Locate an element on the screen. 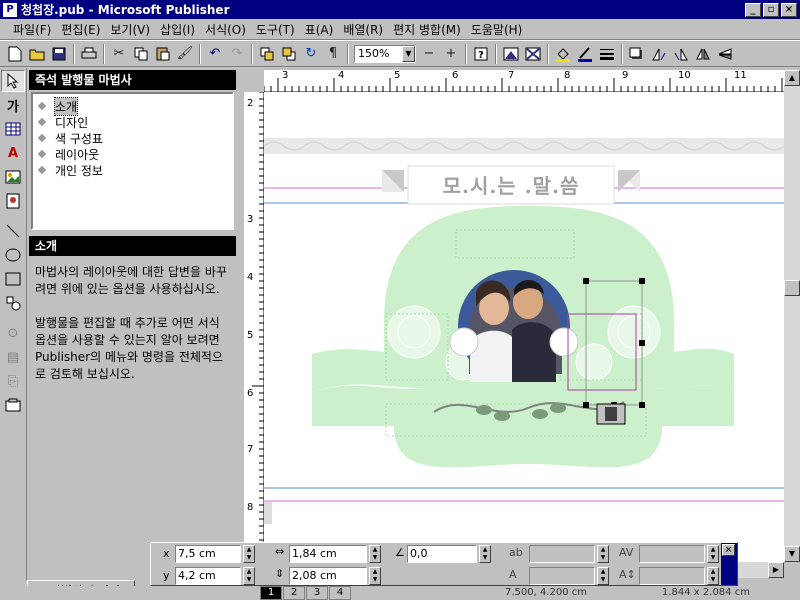 The image size is (800, 600). line-spacing-field is located at coordinates (672, 576).